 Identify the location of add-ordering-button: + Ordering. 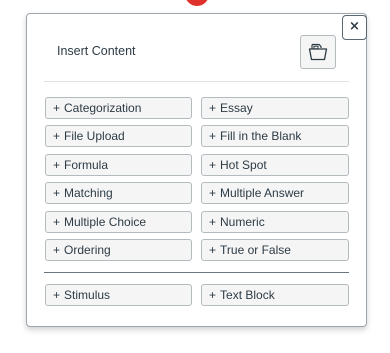
(118, 250).